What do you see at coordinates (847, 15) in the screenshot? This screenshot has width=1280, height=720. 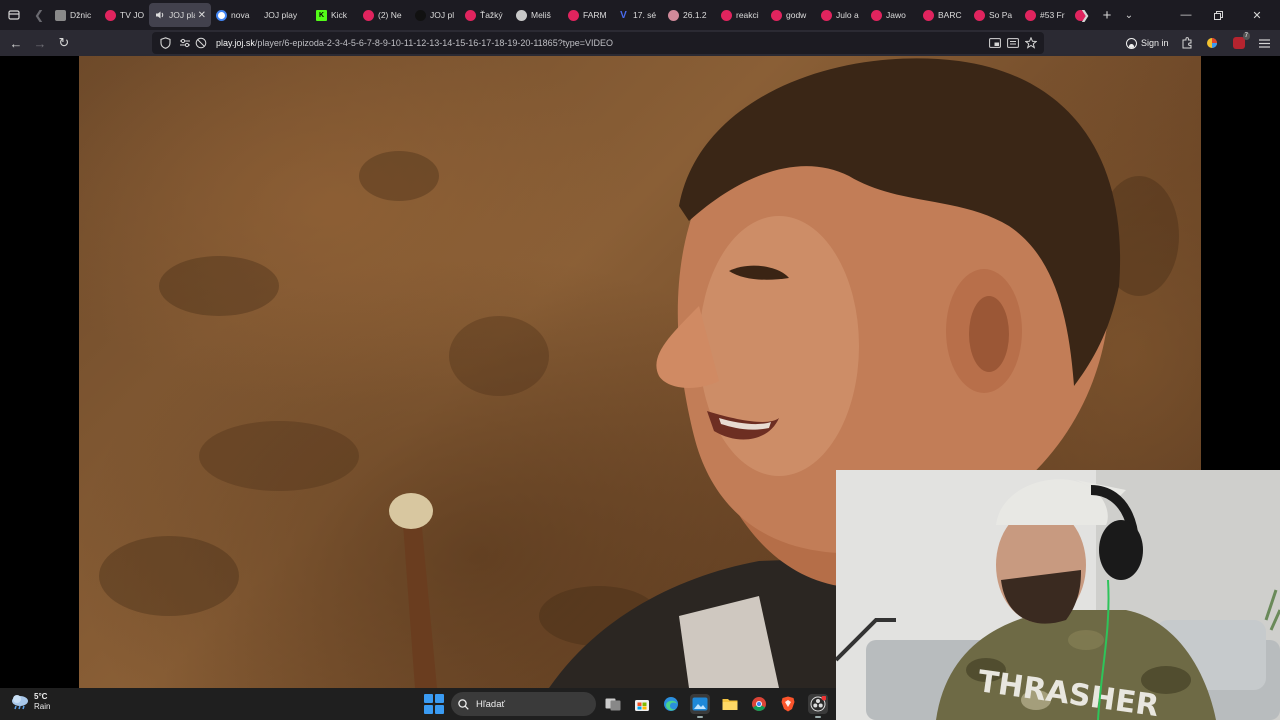 I see `tab-title: Julo a` at bounding box center [847, 15].